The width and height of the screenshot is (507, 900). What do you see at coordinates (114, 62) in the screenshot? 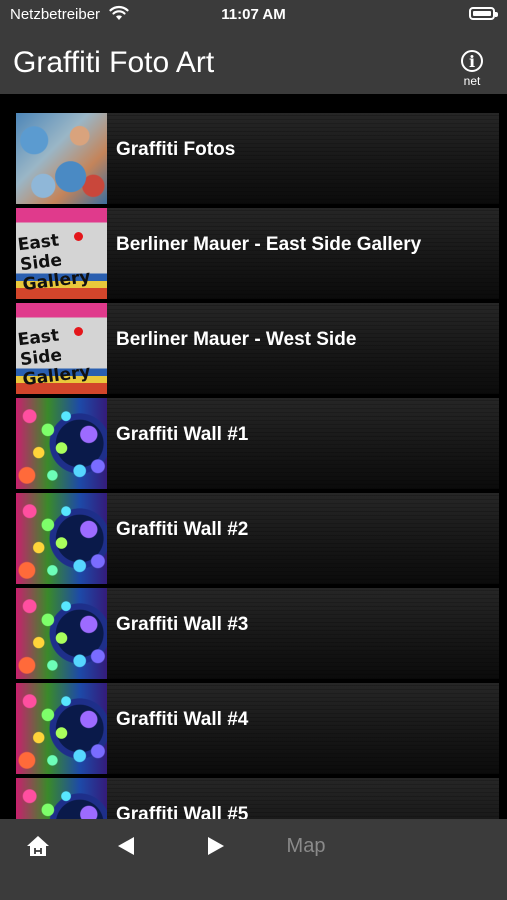
I see `page-title: Graffiti Foto Art` at bounding box center [114, 62].